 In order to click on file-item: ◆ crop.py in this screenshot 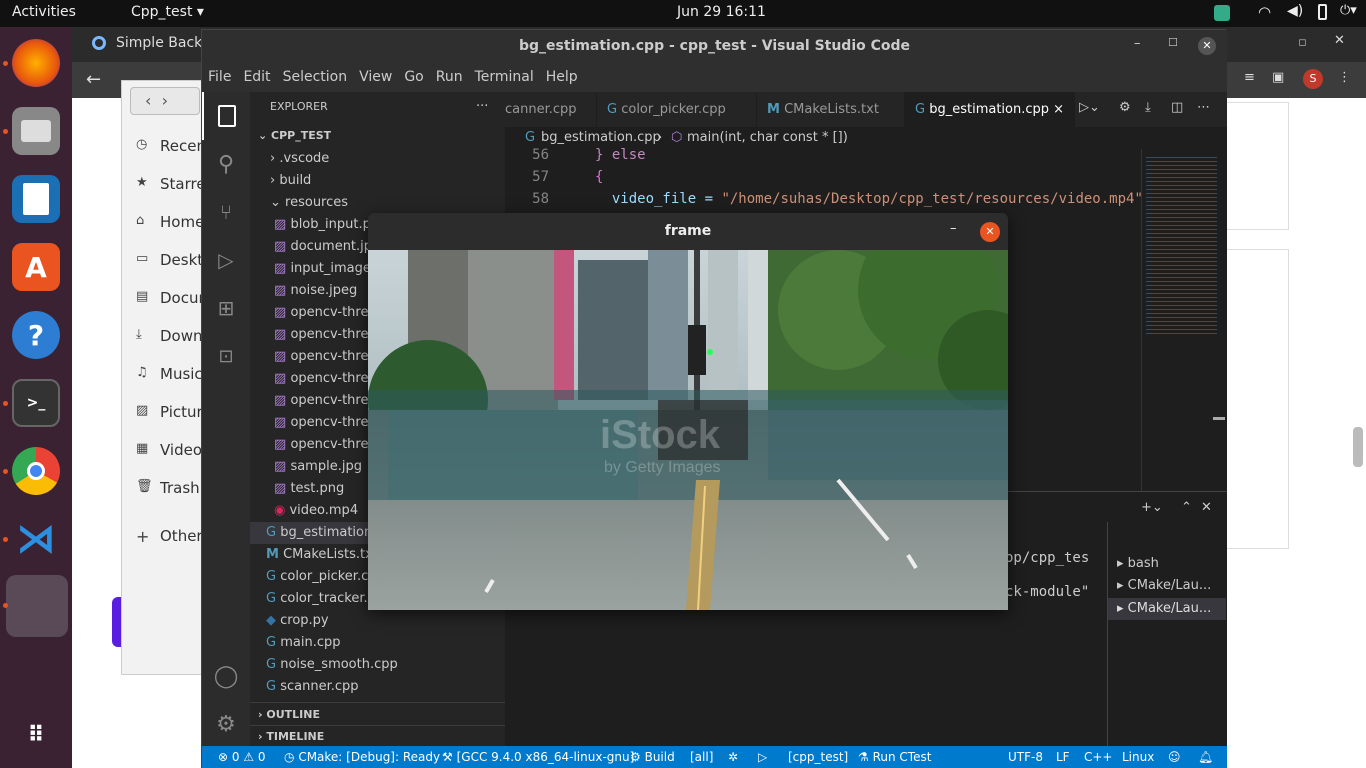, I will do `click(297, 621)`.